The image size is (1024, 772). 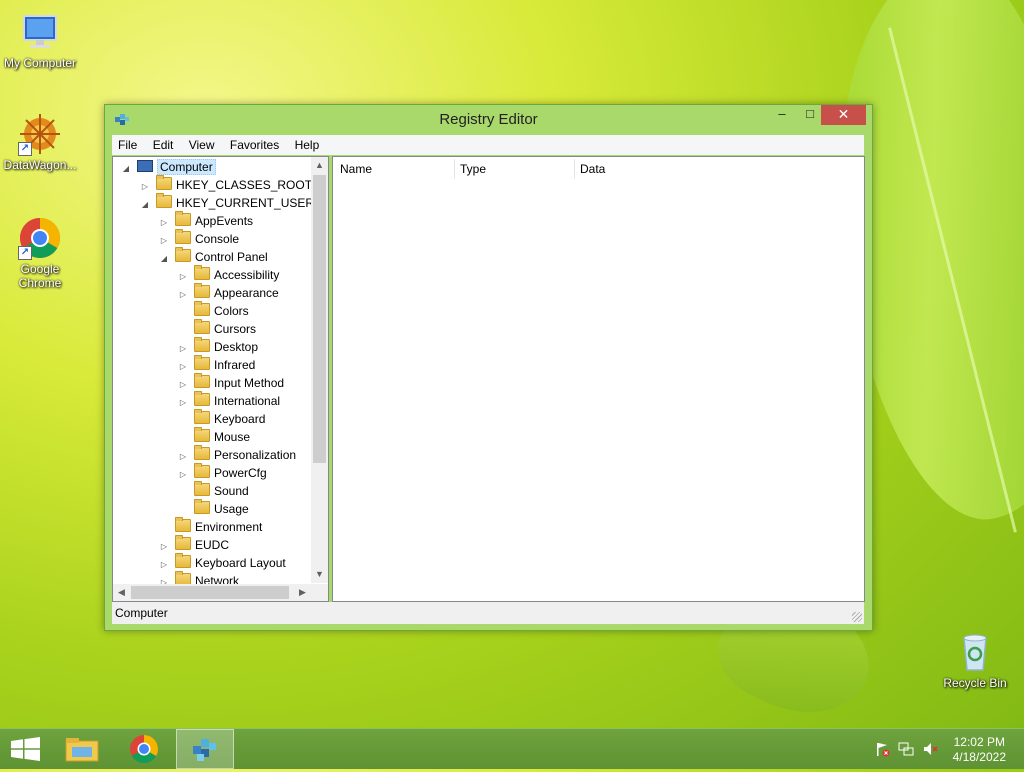 What do you see at coordinates (168, 167) in the screenshot?
I see `tree-item-computer: ◢ Computer` at bounding box center [168, 167].